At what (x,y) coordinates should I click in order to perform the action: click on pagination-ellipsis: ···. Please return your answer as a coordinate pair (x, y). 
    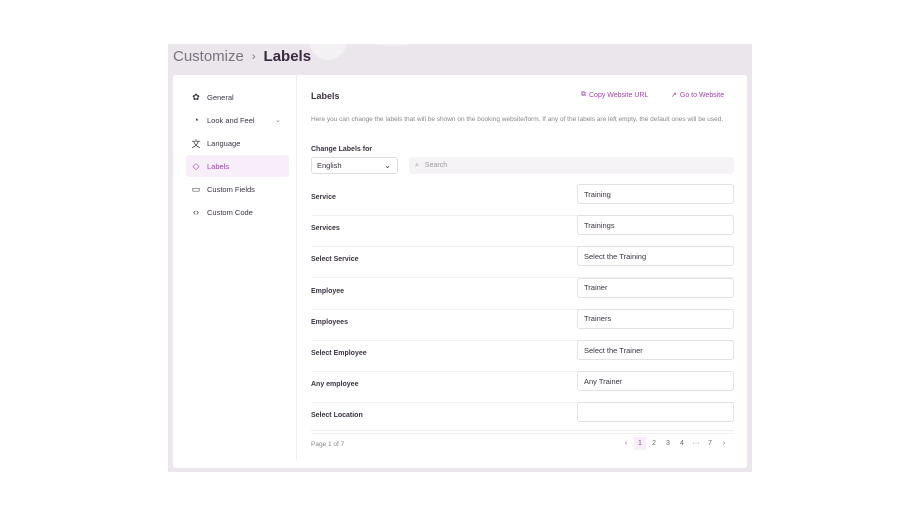
    Looking at the image, I should click on (696, 443).